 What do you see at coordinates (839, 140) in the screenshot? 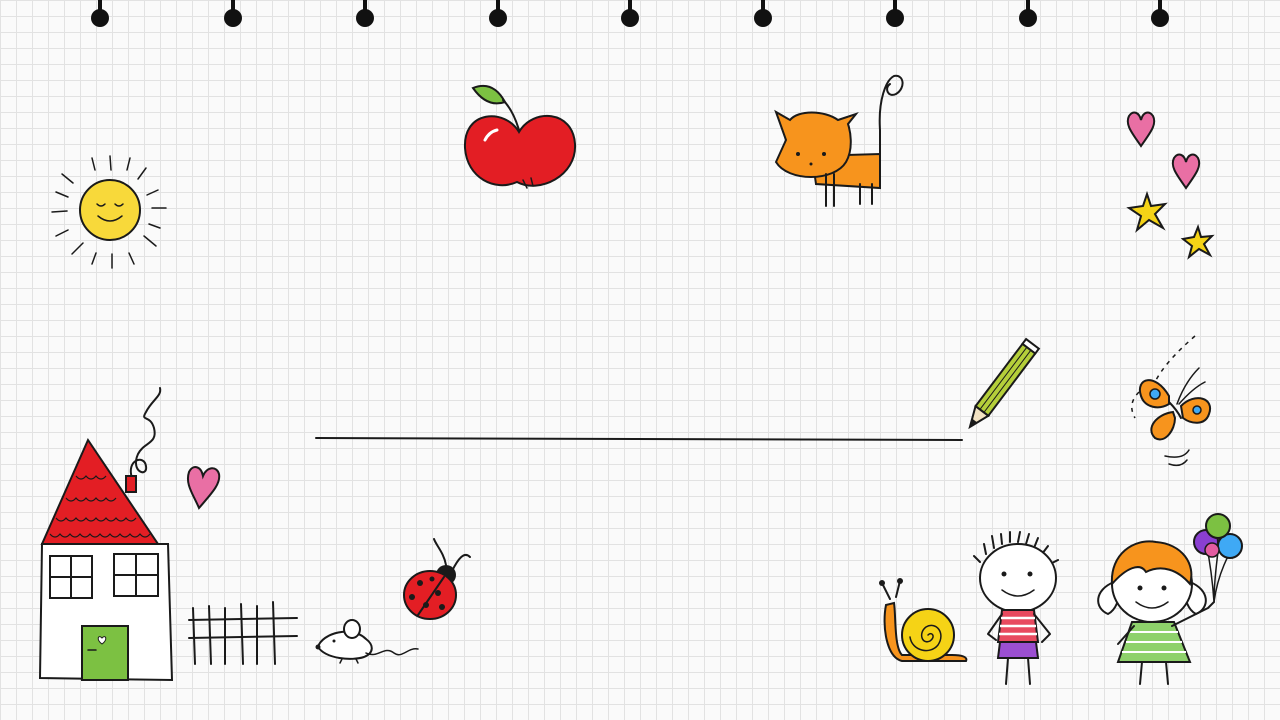
I see `cat-icon` at bounding box center [839, 140].